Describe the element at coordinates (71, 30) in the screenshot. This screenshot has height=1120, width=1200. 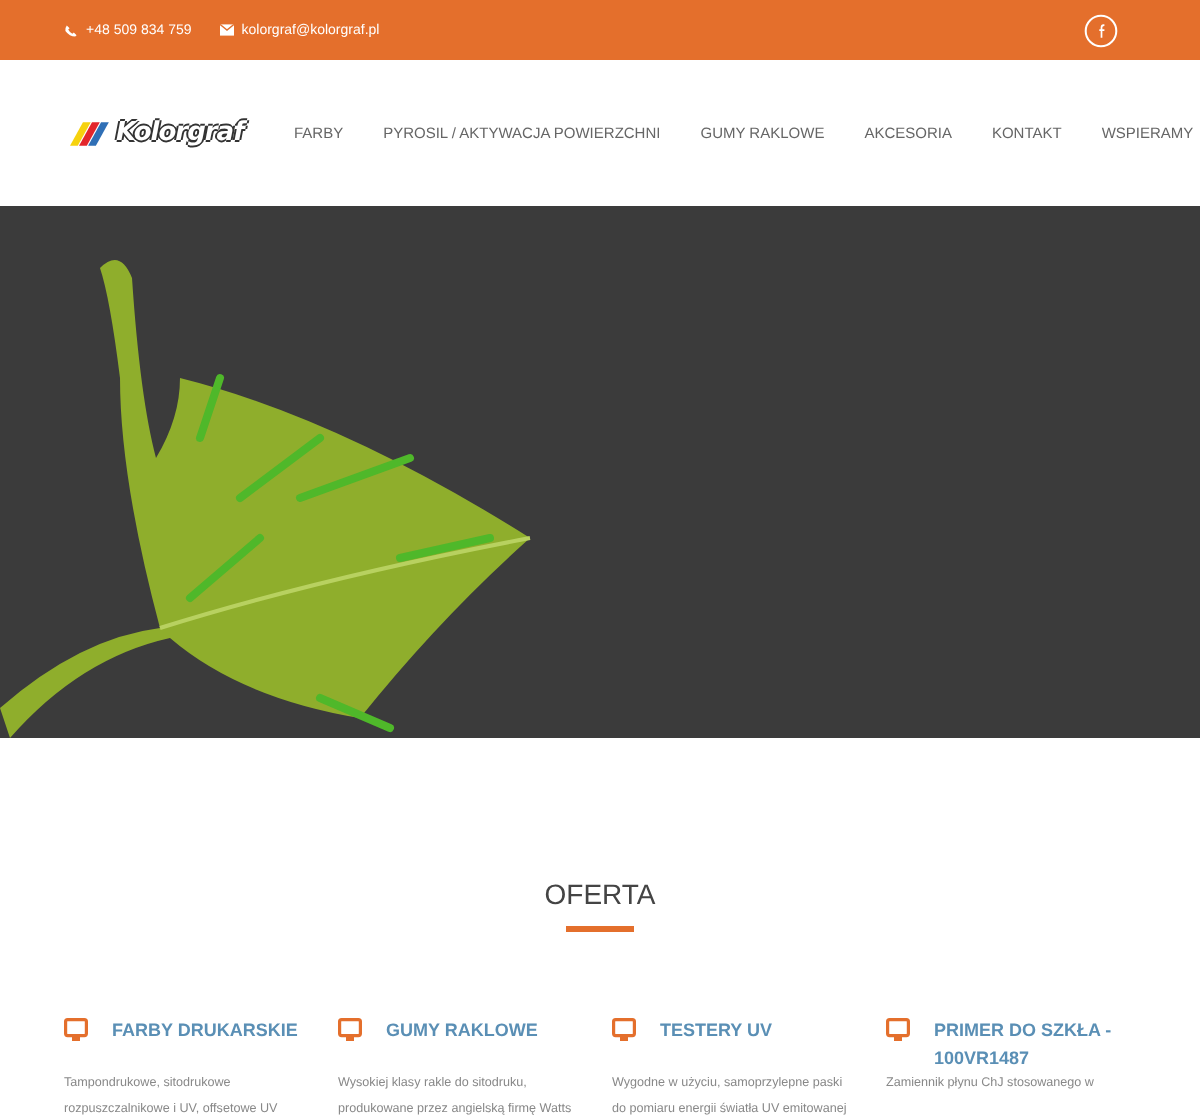
I see `phone-icon` at that location.